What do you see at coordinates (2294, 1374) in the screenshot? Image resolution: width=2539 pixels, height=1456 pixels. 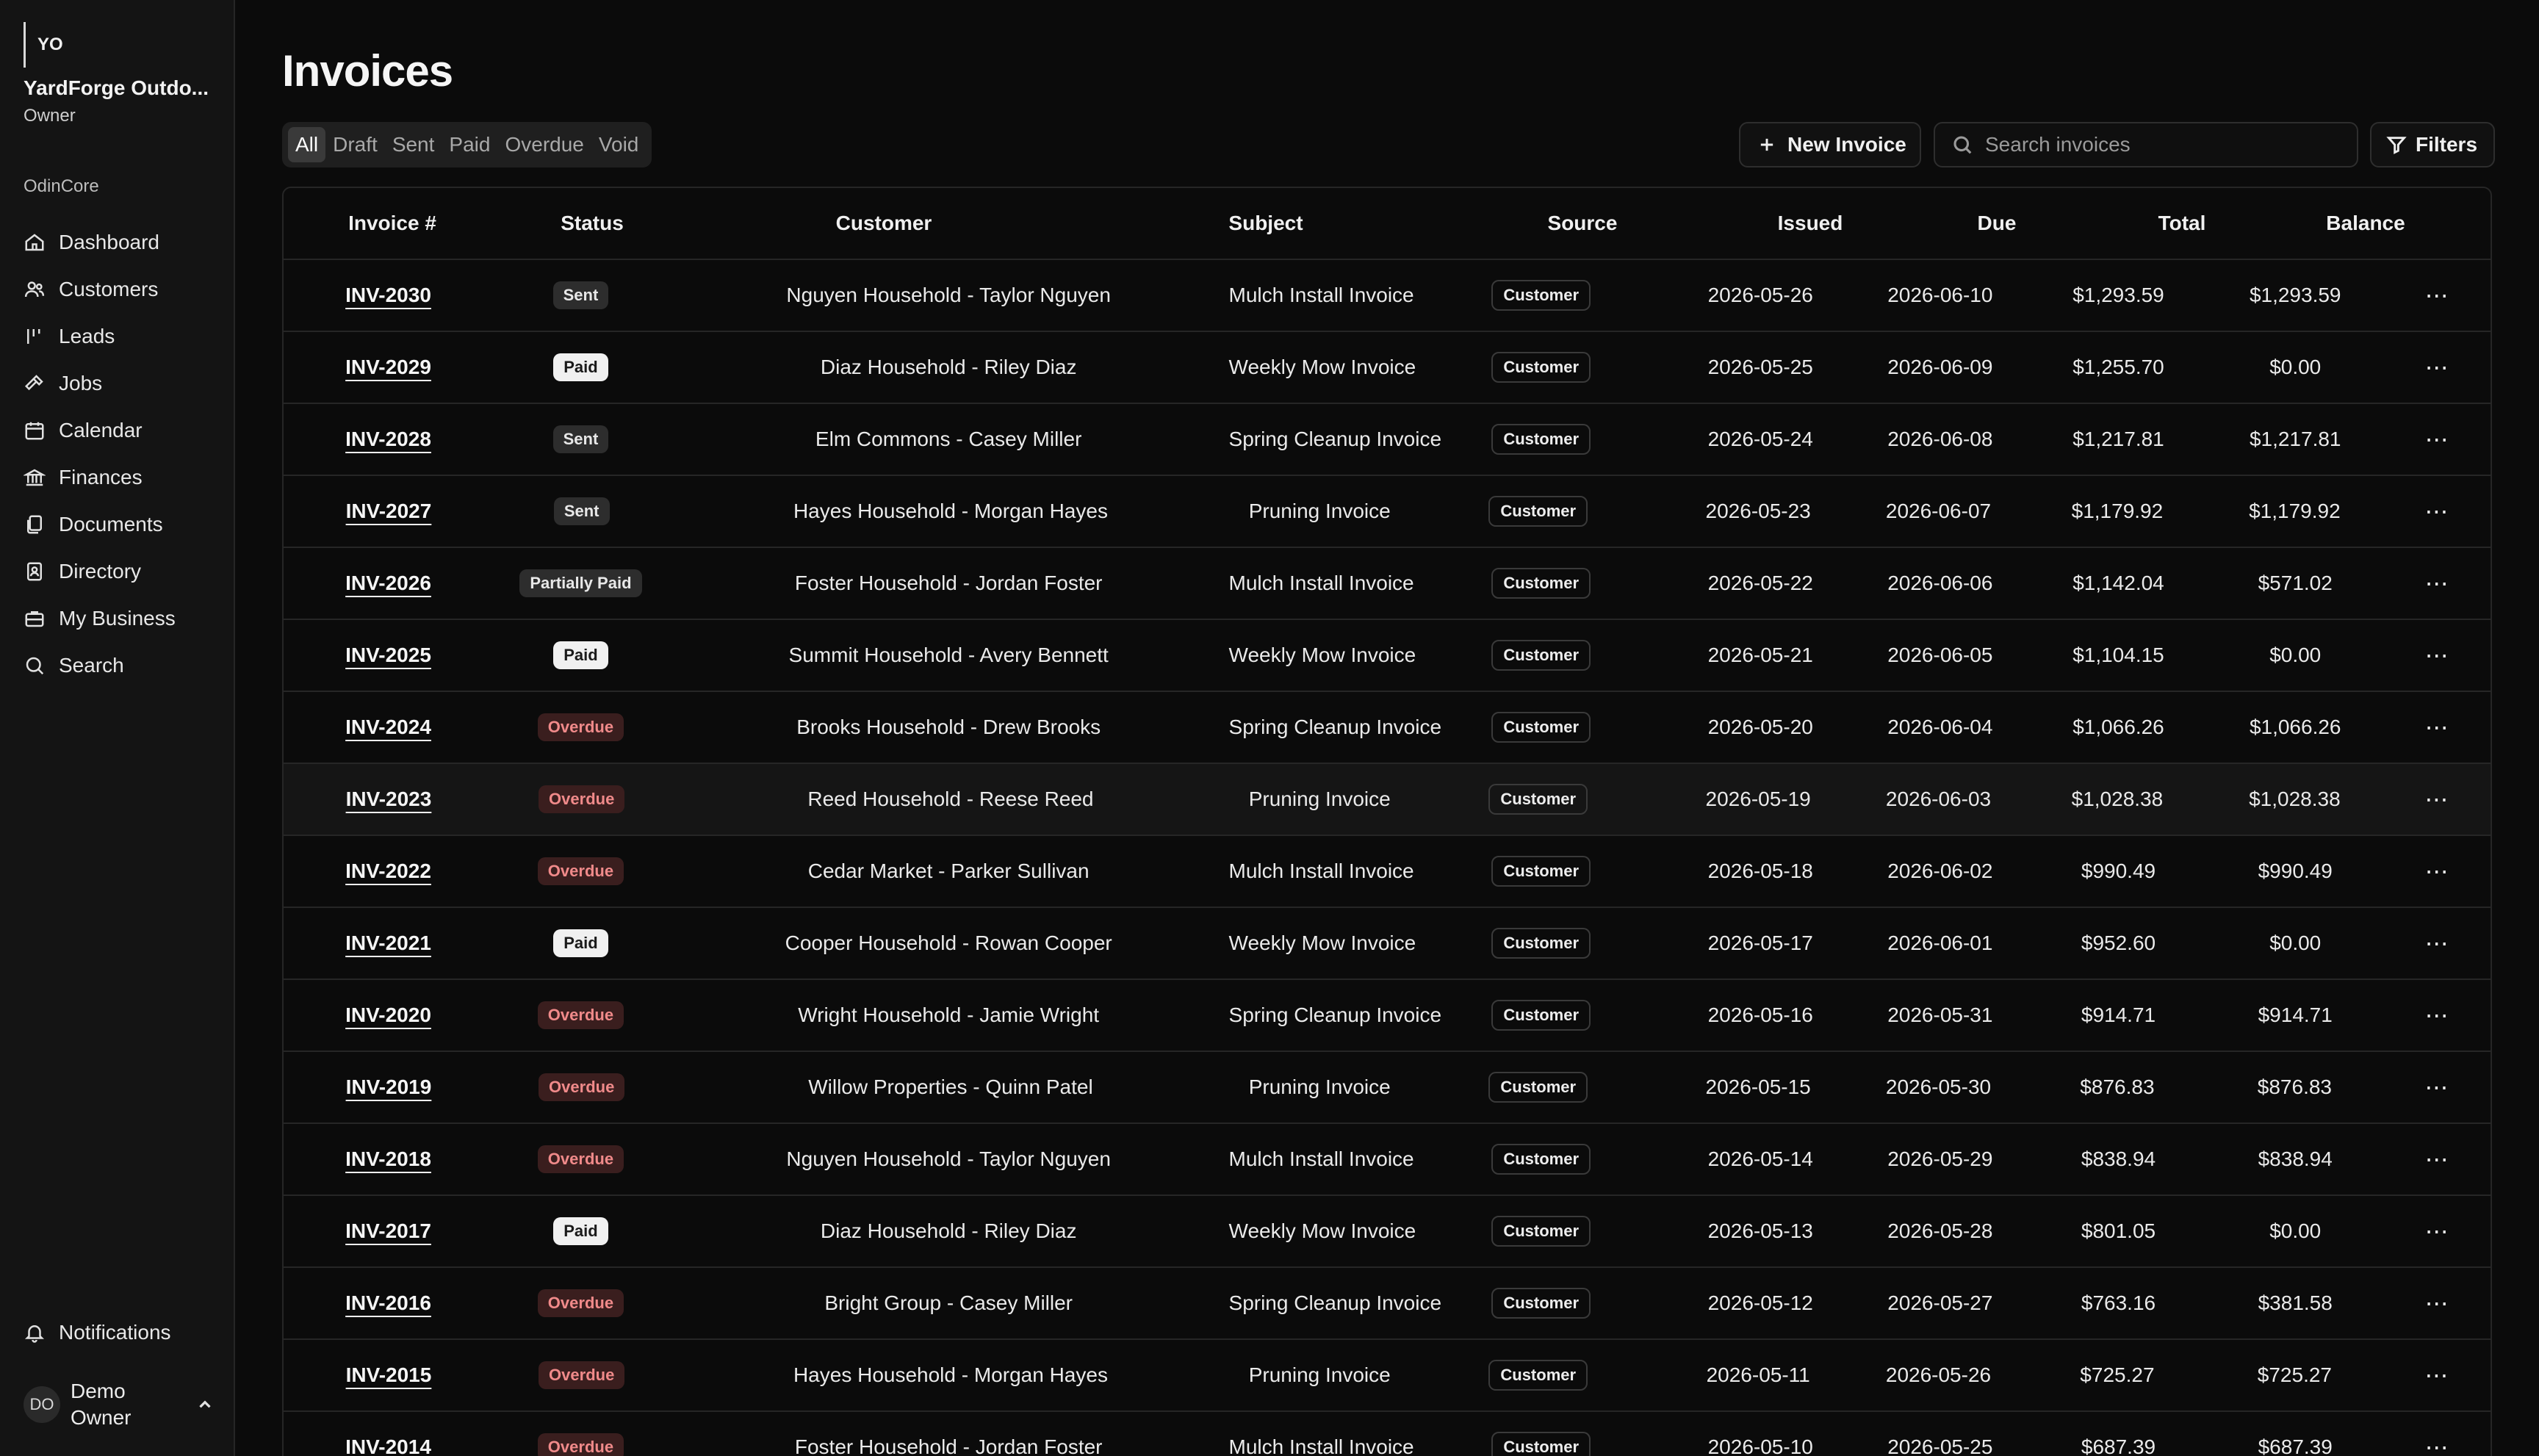 I see `balance-cell: $725.27` at bounding box center [2294, 1374].